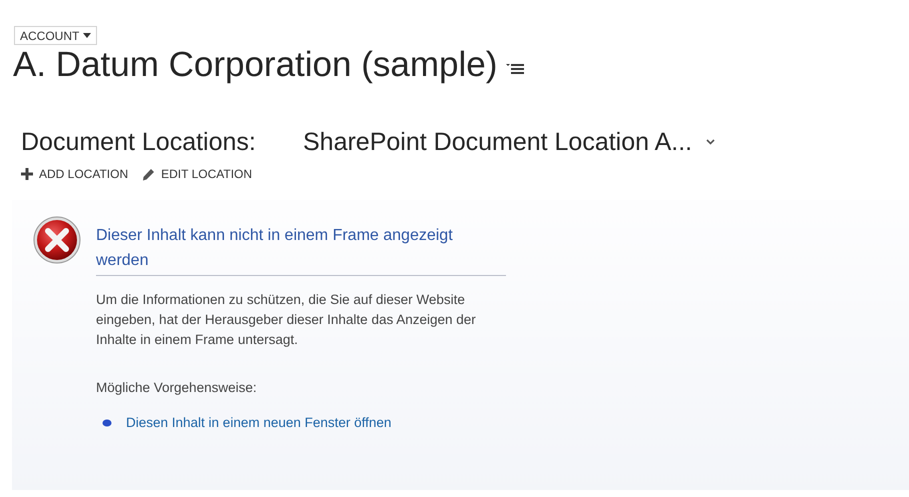 The height and width of the screenshot is (497, 909). I want to click on chevron-icon, so click(711, 142).